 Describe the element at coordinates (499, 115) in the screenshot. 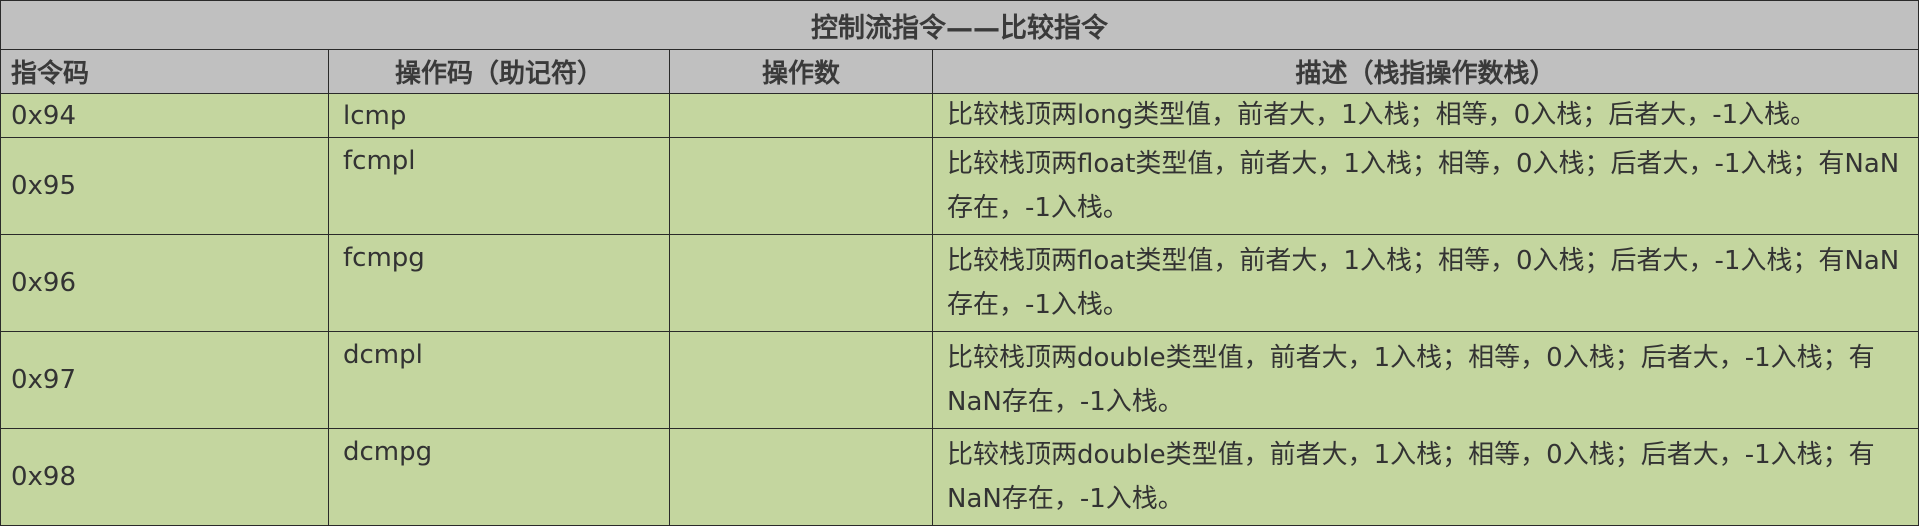

I see `mnemonic-cell: lcmp` at that location.